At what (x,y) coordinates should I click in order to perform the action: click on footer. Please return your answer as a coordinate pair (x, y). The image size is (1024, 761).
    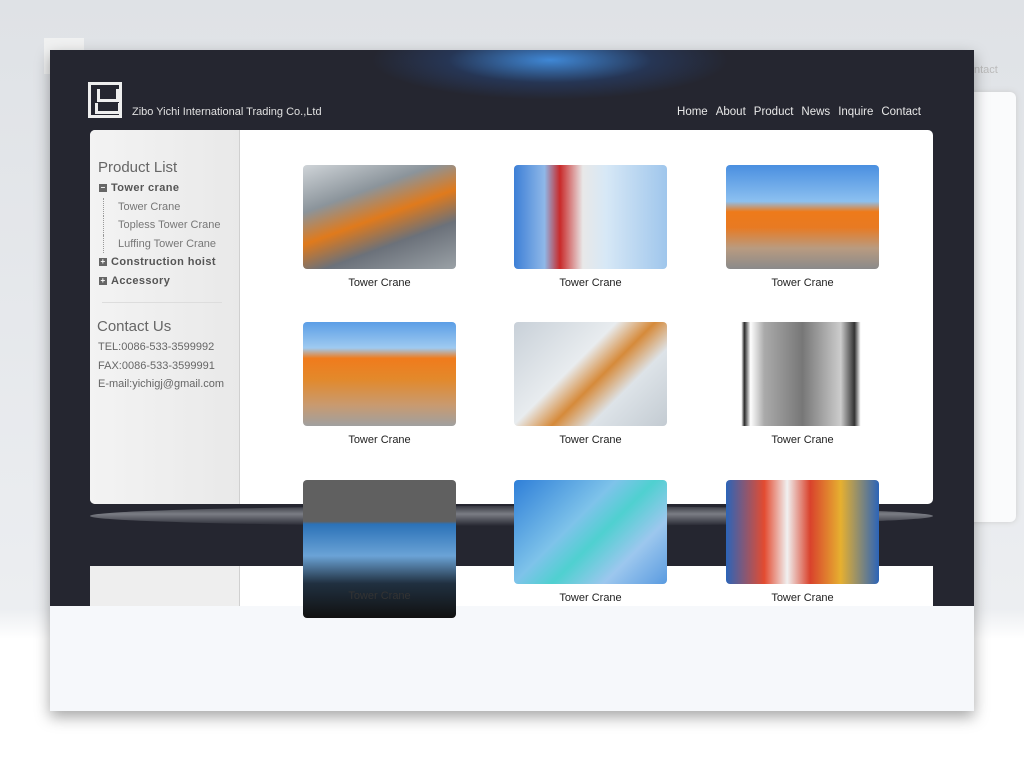
    Looking at the image, I should click on (512, 658).